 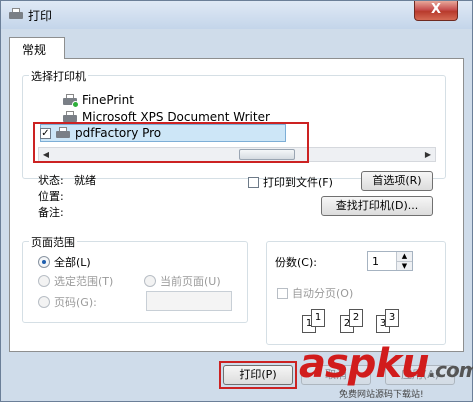 What do you see at coordinates (51, 196) in the screenshot?
I see `location-label: 位置:` at bounding box center [51, 196].